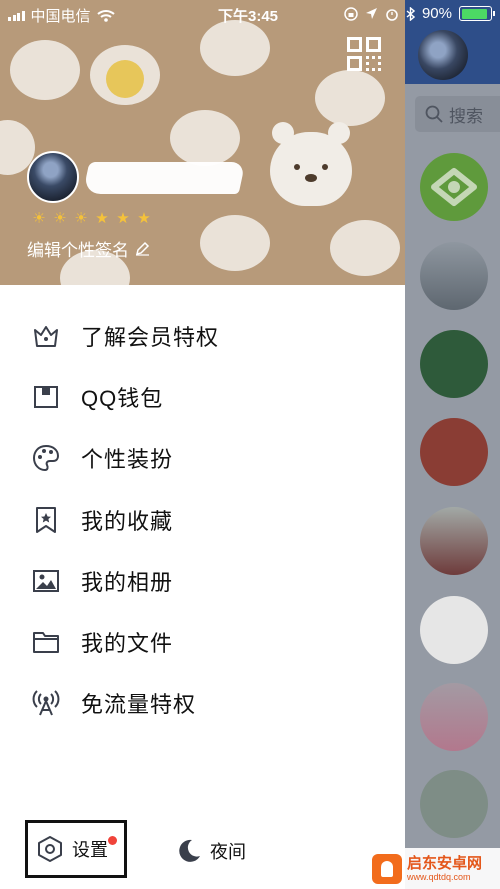  What do you see at coordinates (477, 13) in the screenshot?
I see `battery-icon` at bounding box center [477, 13].